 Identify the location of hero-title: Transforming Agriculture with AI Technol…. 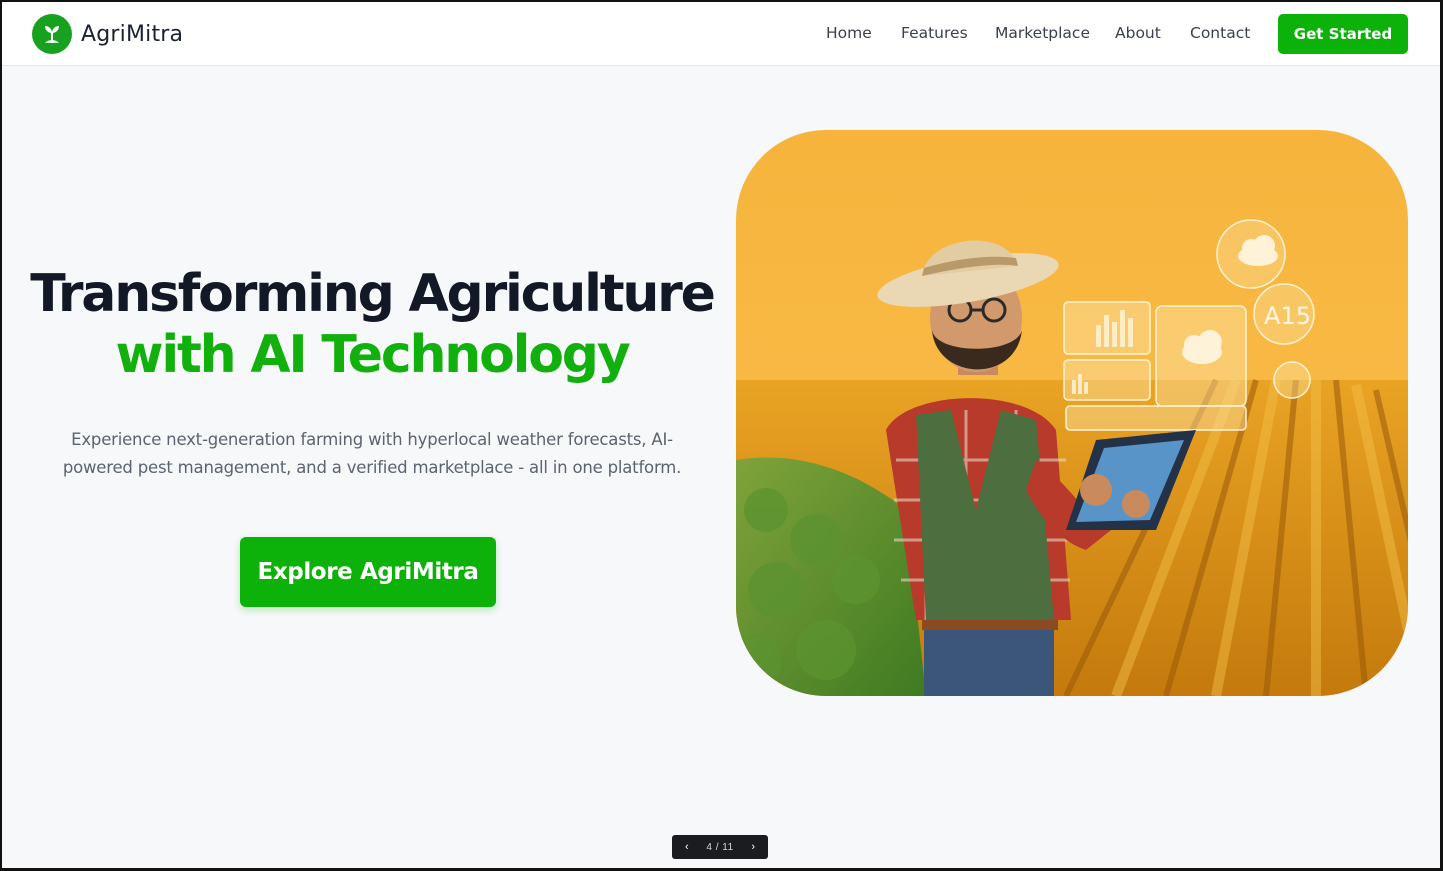
(372, 325).